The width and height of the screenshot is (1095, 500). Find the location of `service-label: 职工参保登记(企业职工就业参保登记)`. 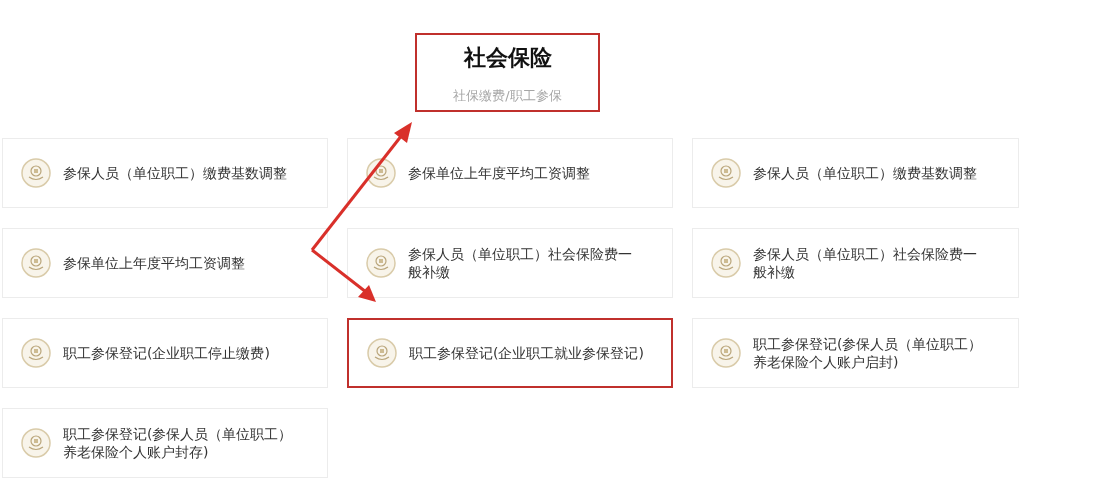

service-label: 职工参保登记(企业职工就业参保登记) is located at coordinates (527, 353).